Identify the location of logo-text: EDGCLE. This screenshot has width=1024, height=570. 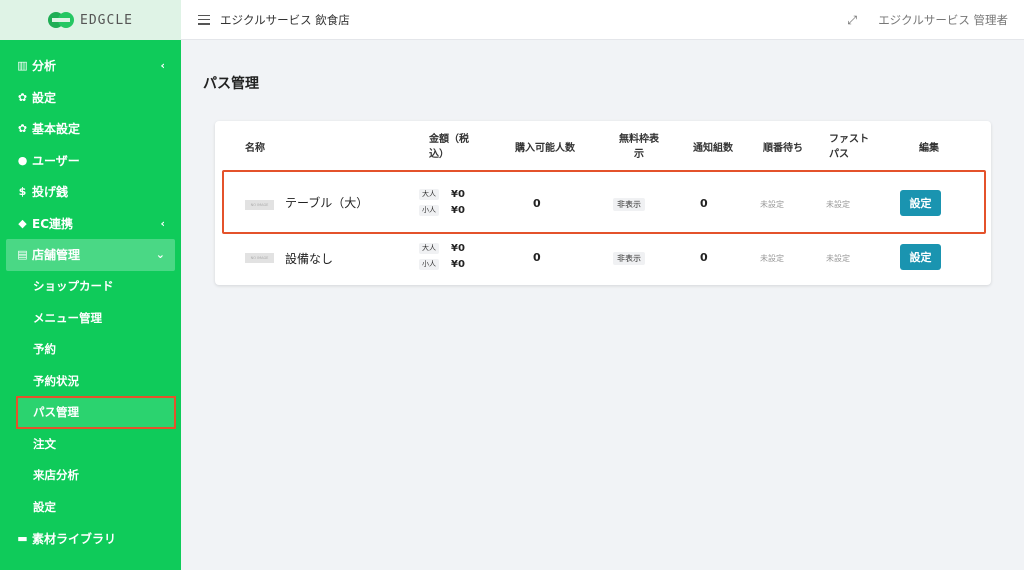
(106, 20).